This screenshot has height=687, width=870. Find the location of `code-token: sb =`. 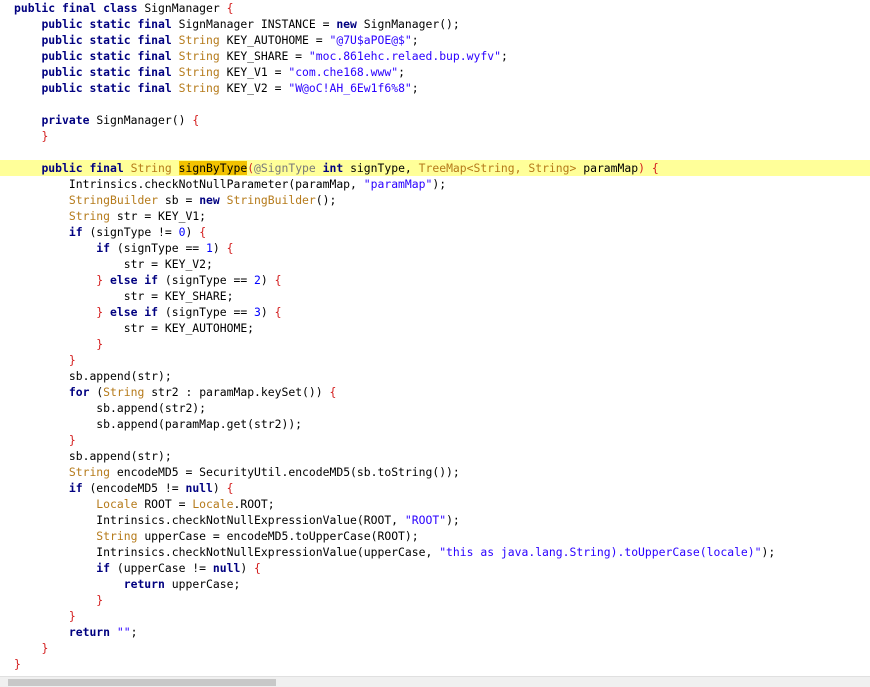

code-token: sb = is located at coordinates (182, 200).